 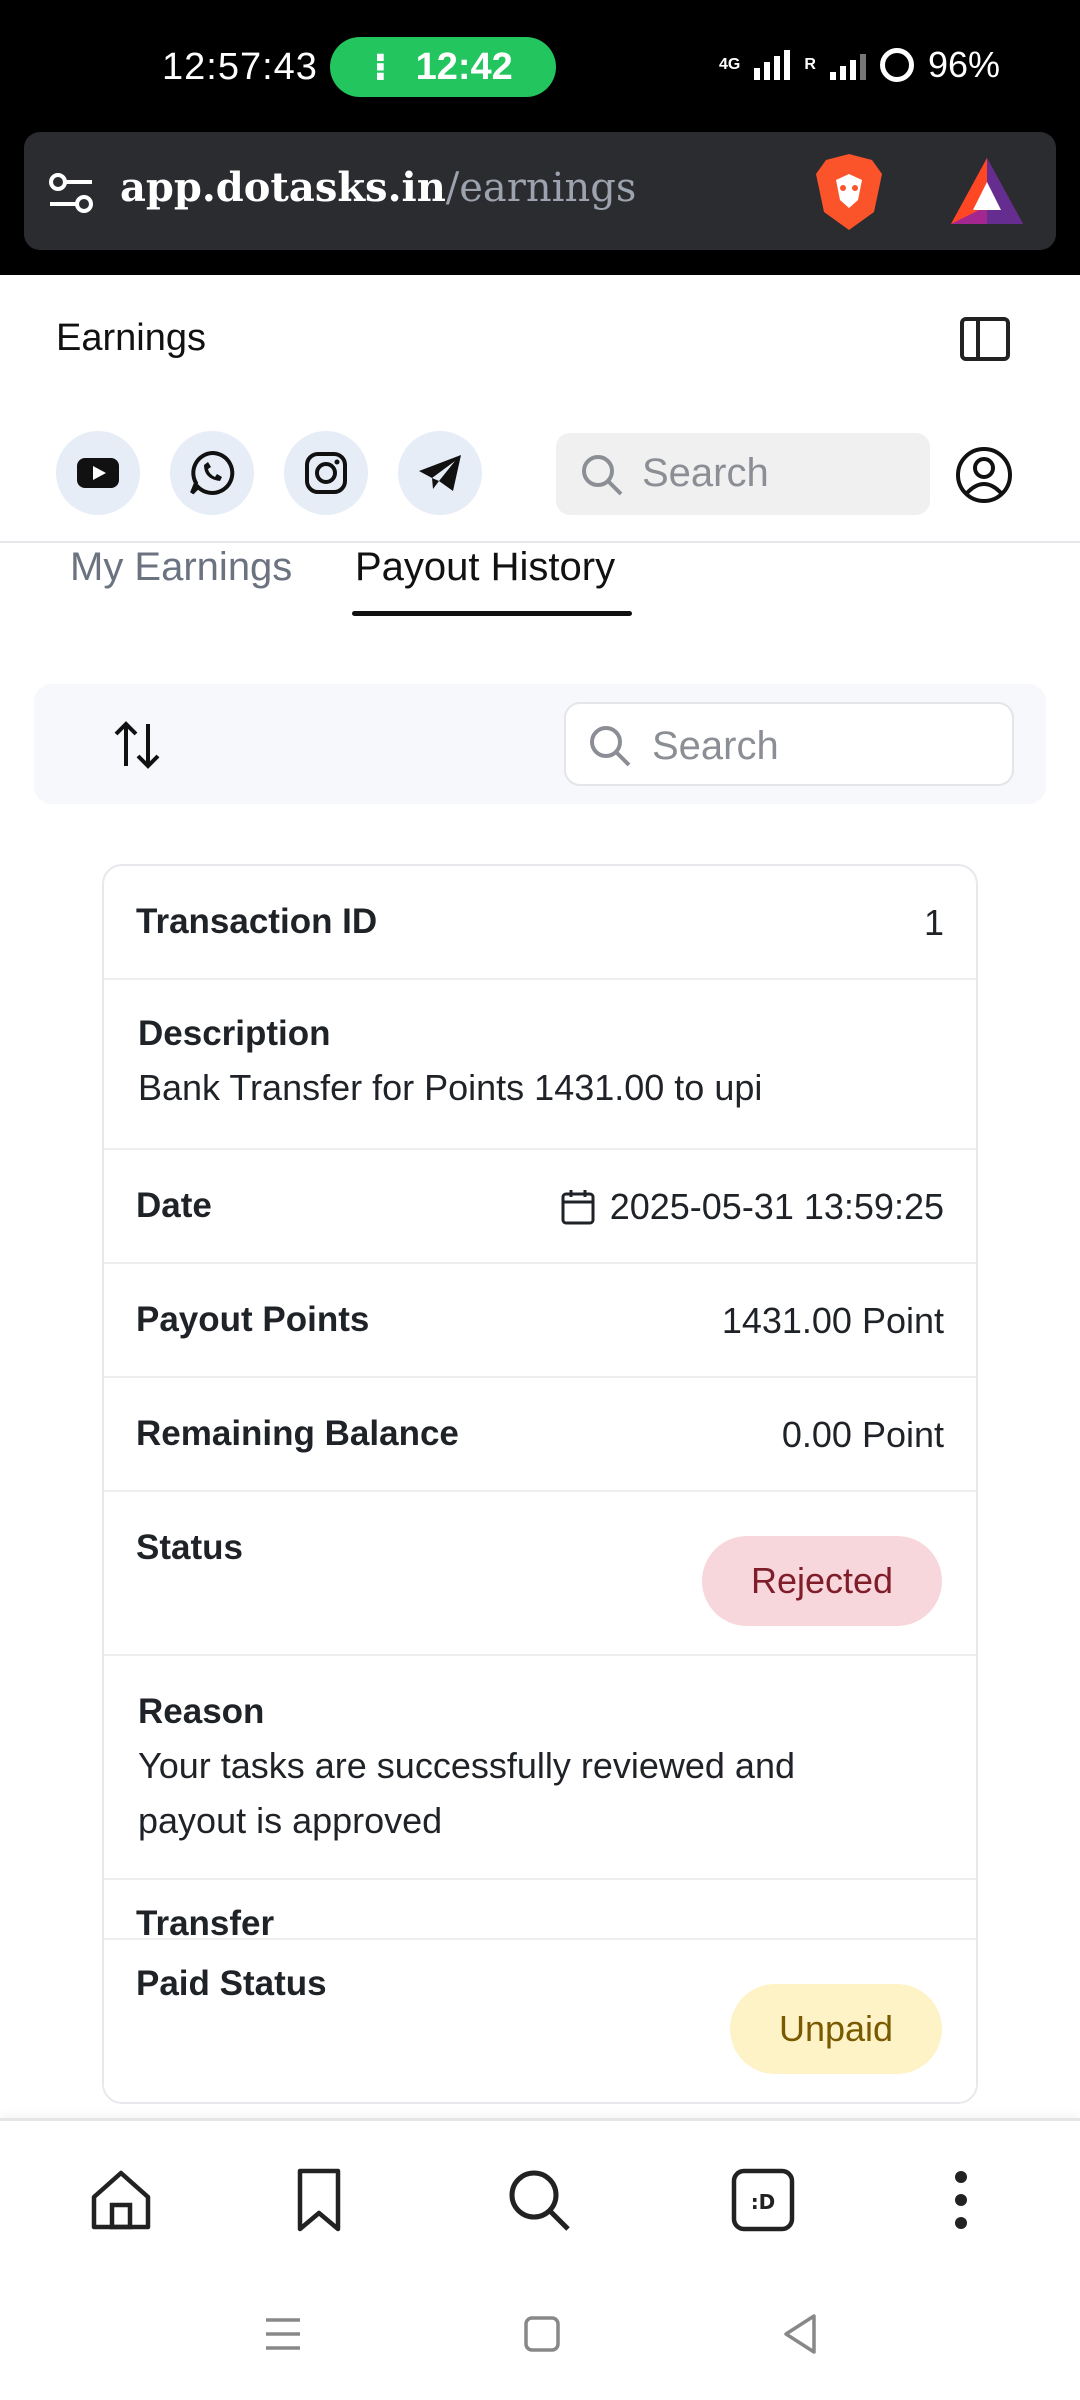 What do you see at coordinates (234, 1033) in the screenshot?
I see `description-label: Description` at bounding box center [234, 1033].